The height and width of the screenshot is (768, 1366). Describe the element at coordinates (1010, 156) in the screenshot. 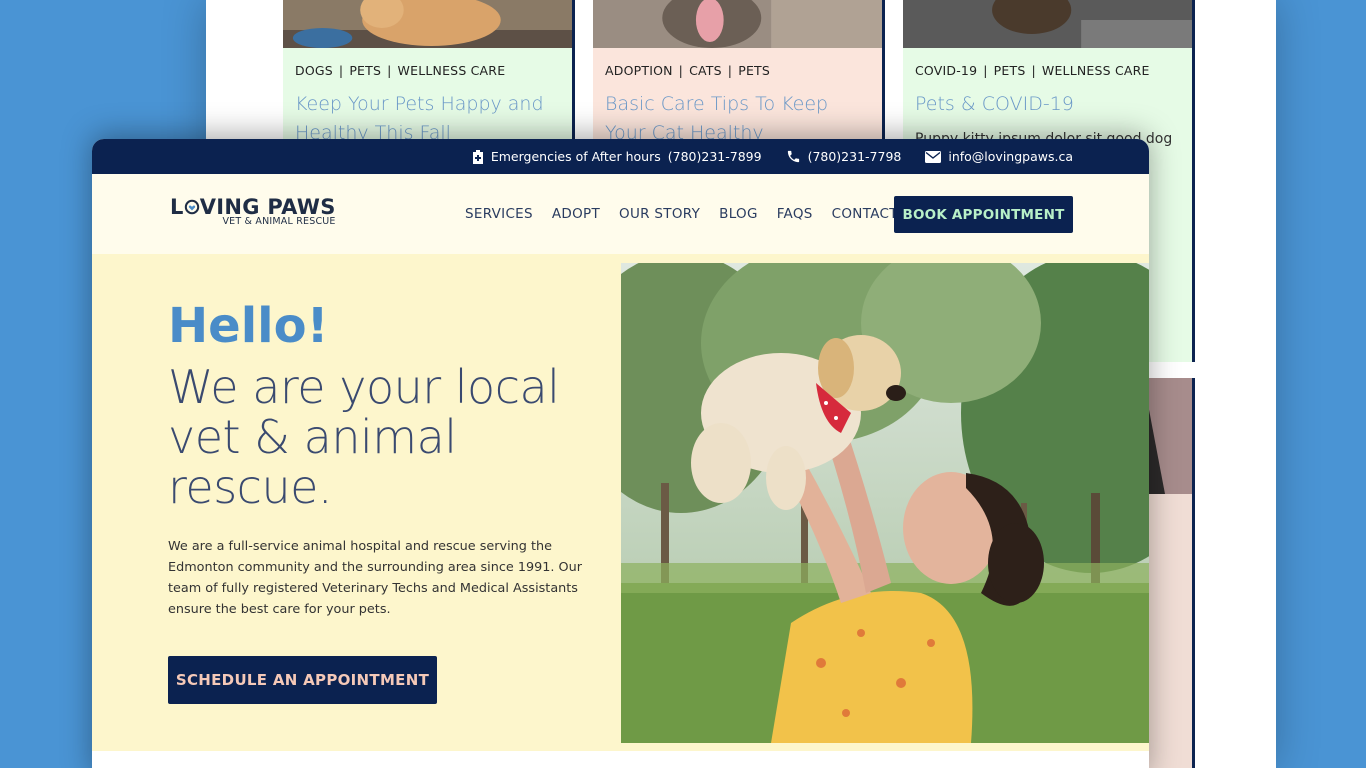

I see `email-address: info@lovingpaws.ca` at that location.